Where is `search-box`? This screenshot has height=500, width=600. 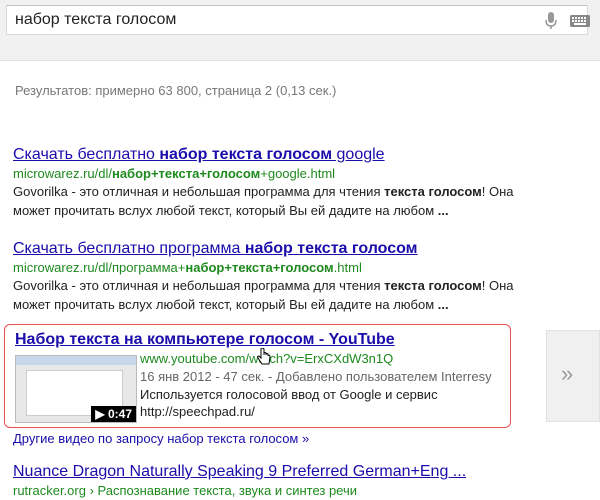 search-box is located at coordinates (298, 20).